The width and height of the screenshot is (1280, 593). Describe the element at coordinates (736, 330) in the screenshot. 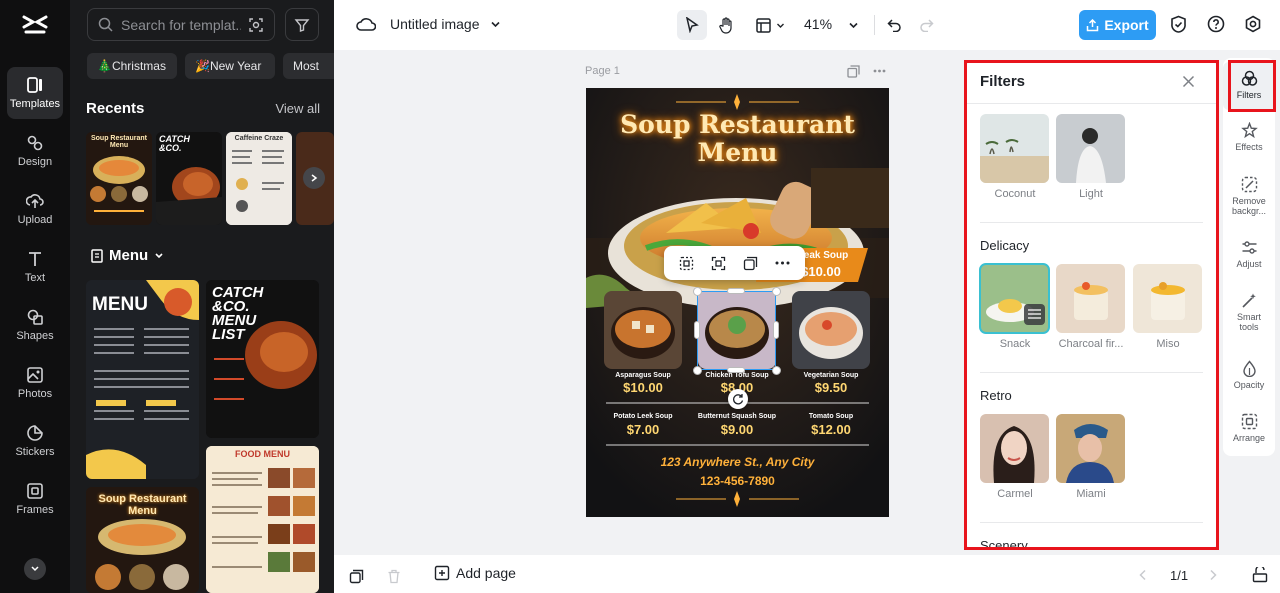

I see `selection-box` at that location.